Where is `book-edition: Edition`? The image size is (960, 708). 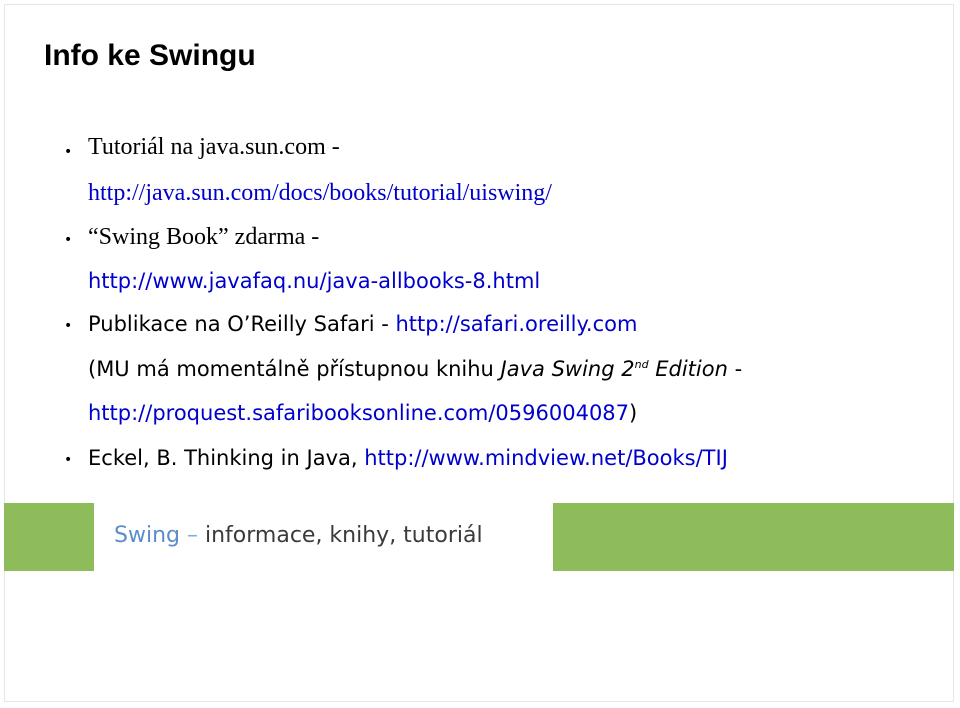 book-edition: Edition is located at coordinates (688, 369).